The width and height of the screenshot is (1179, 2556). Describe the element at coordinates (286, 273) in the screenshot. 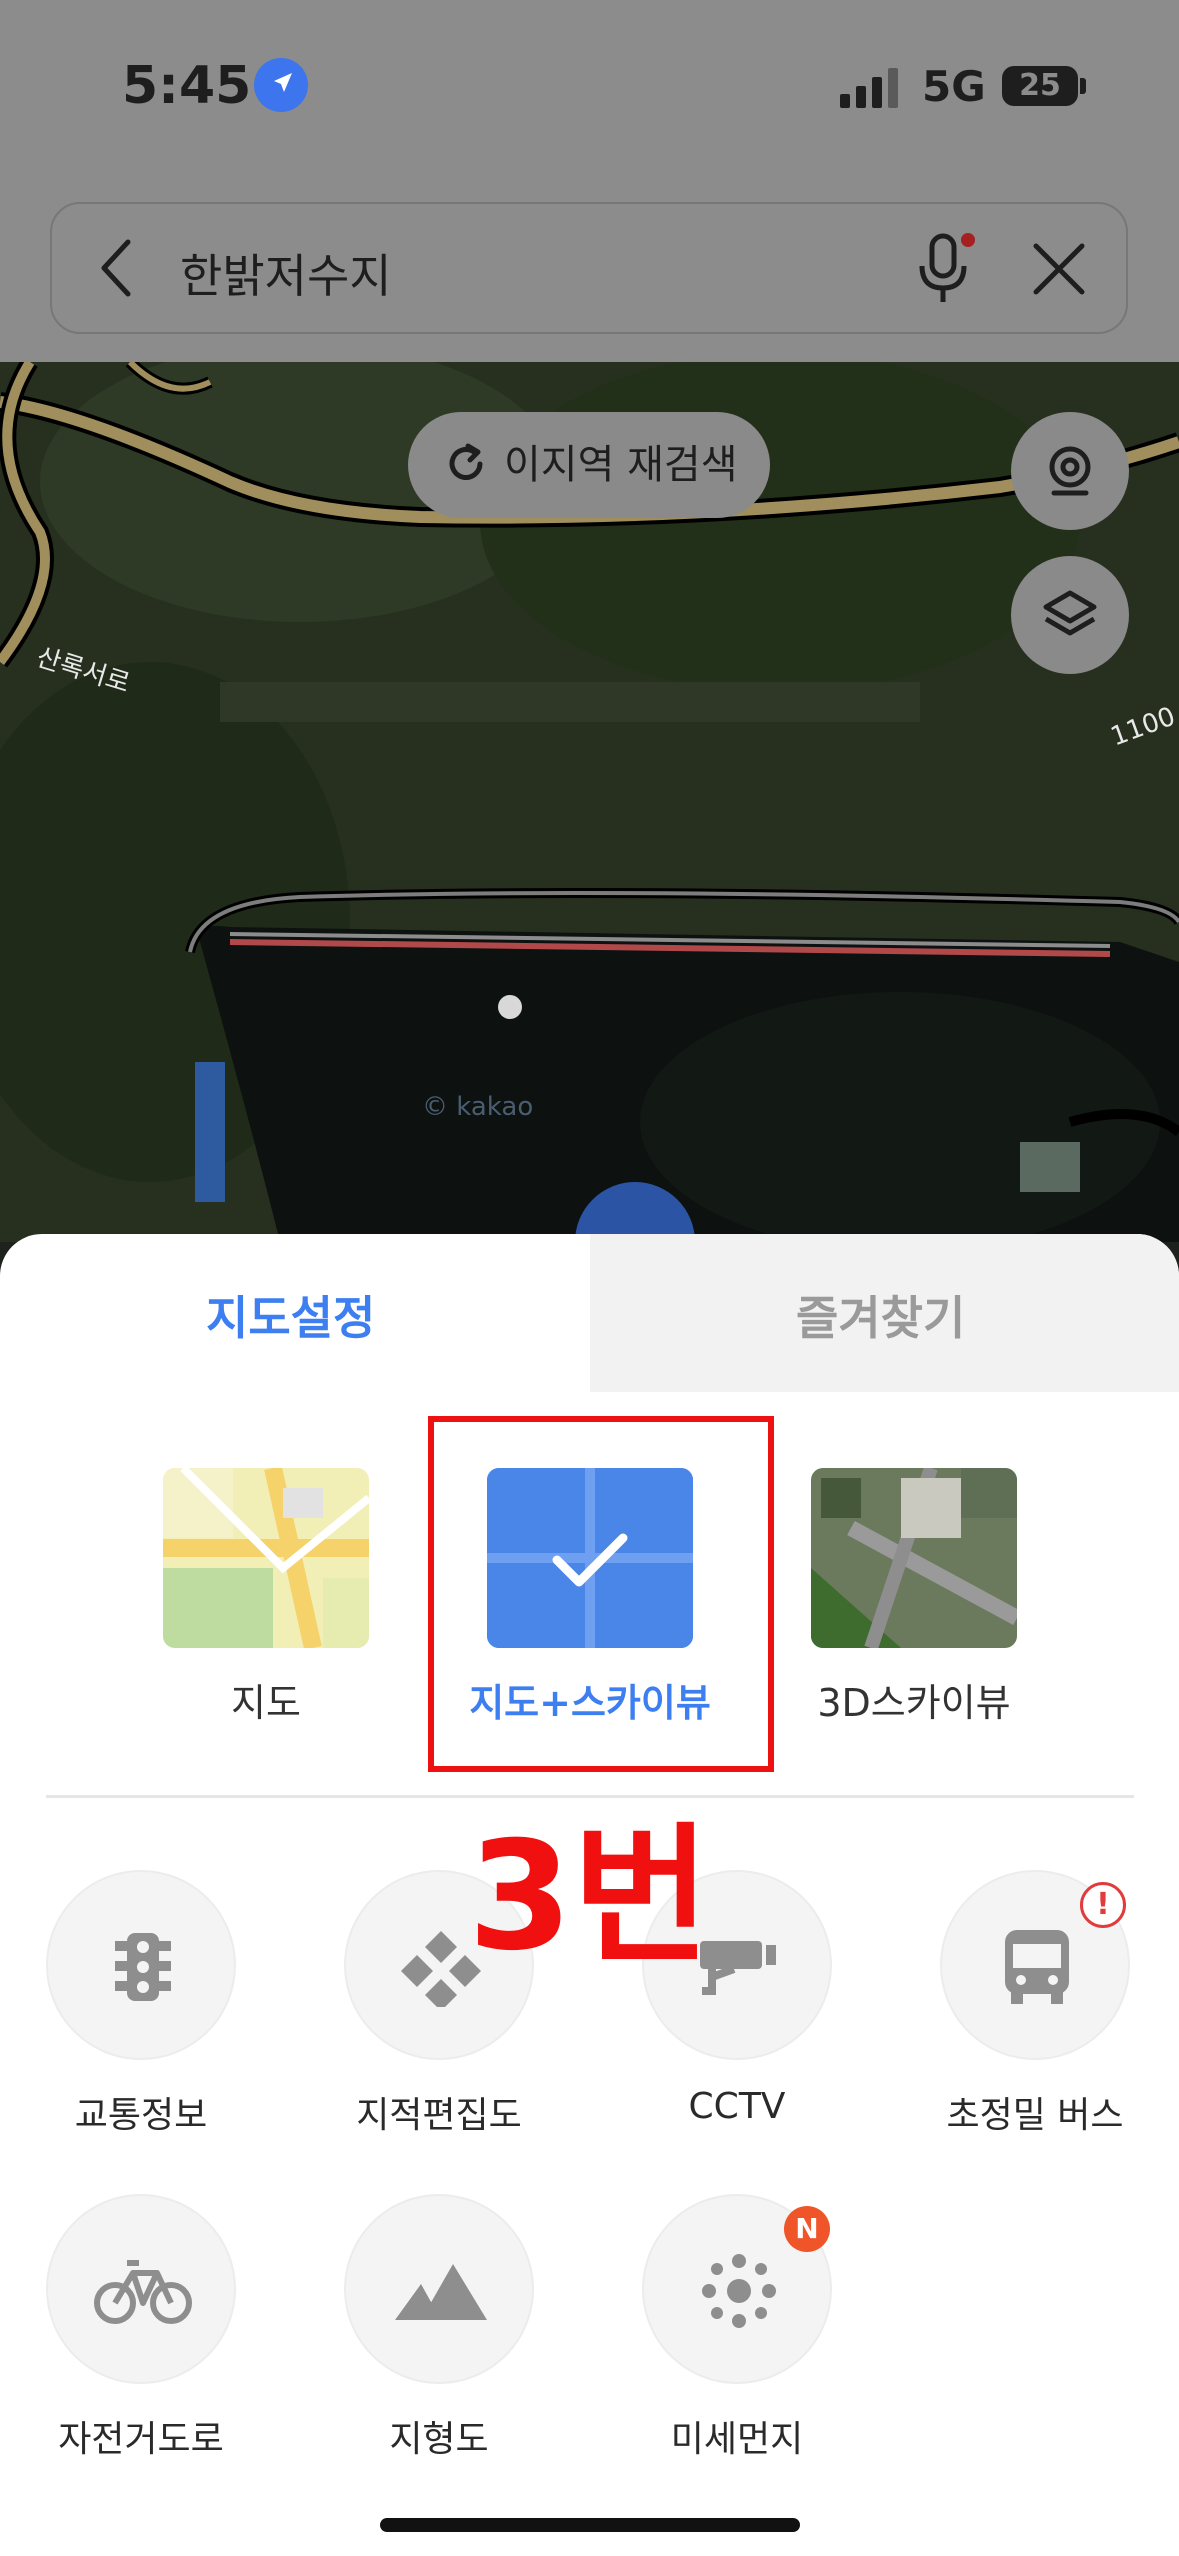

I see `search-query: 한밝저수지` at that location.